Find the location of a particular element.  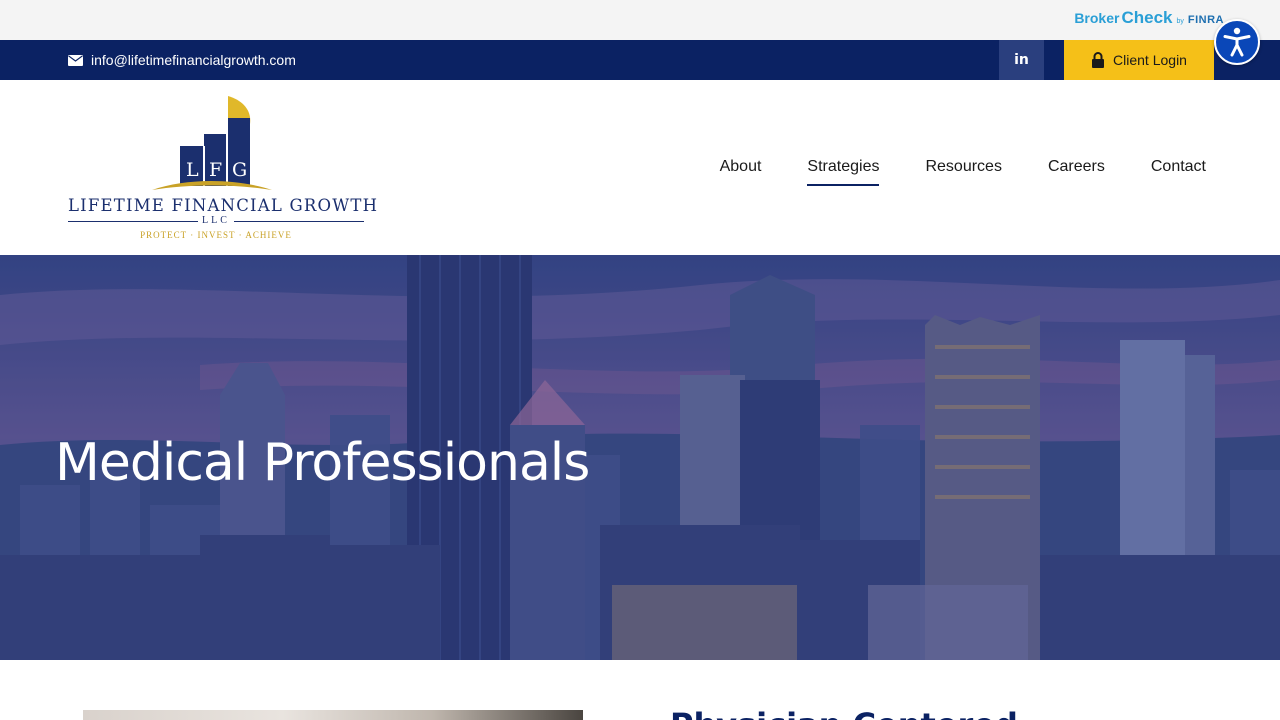

hero-title: Medical Professionals is located at coordinates (322, 463).